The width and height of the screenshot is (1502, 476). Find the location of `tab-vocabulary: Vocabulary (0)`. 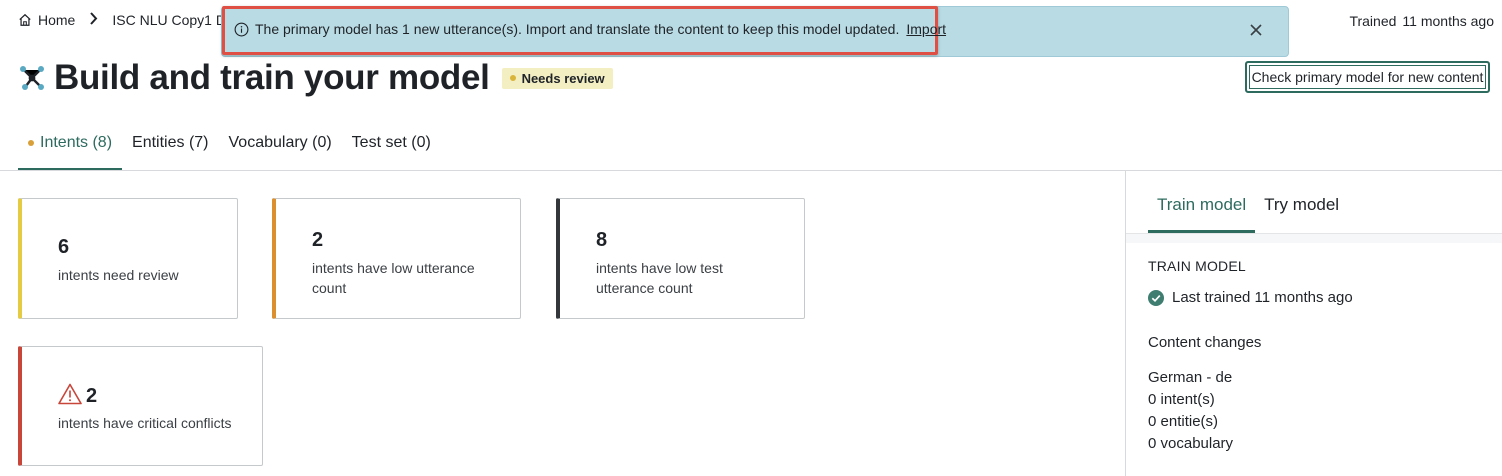

tab-vocabulary: Vocabulary (0) is located at coordinates (280, 149).